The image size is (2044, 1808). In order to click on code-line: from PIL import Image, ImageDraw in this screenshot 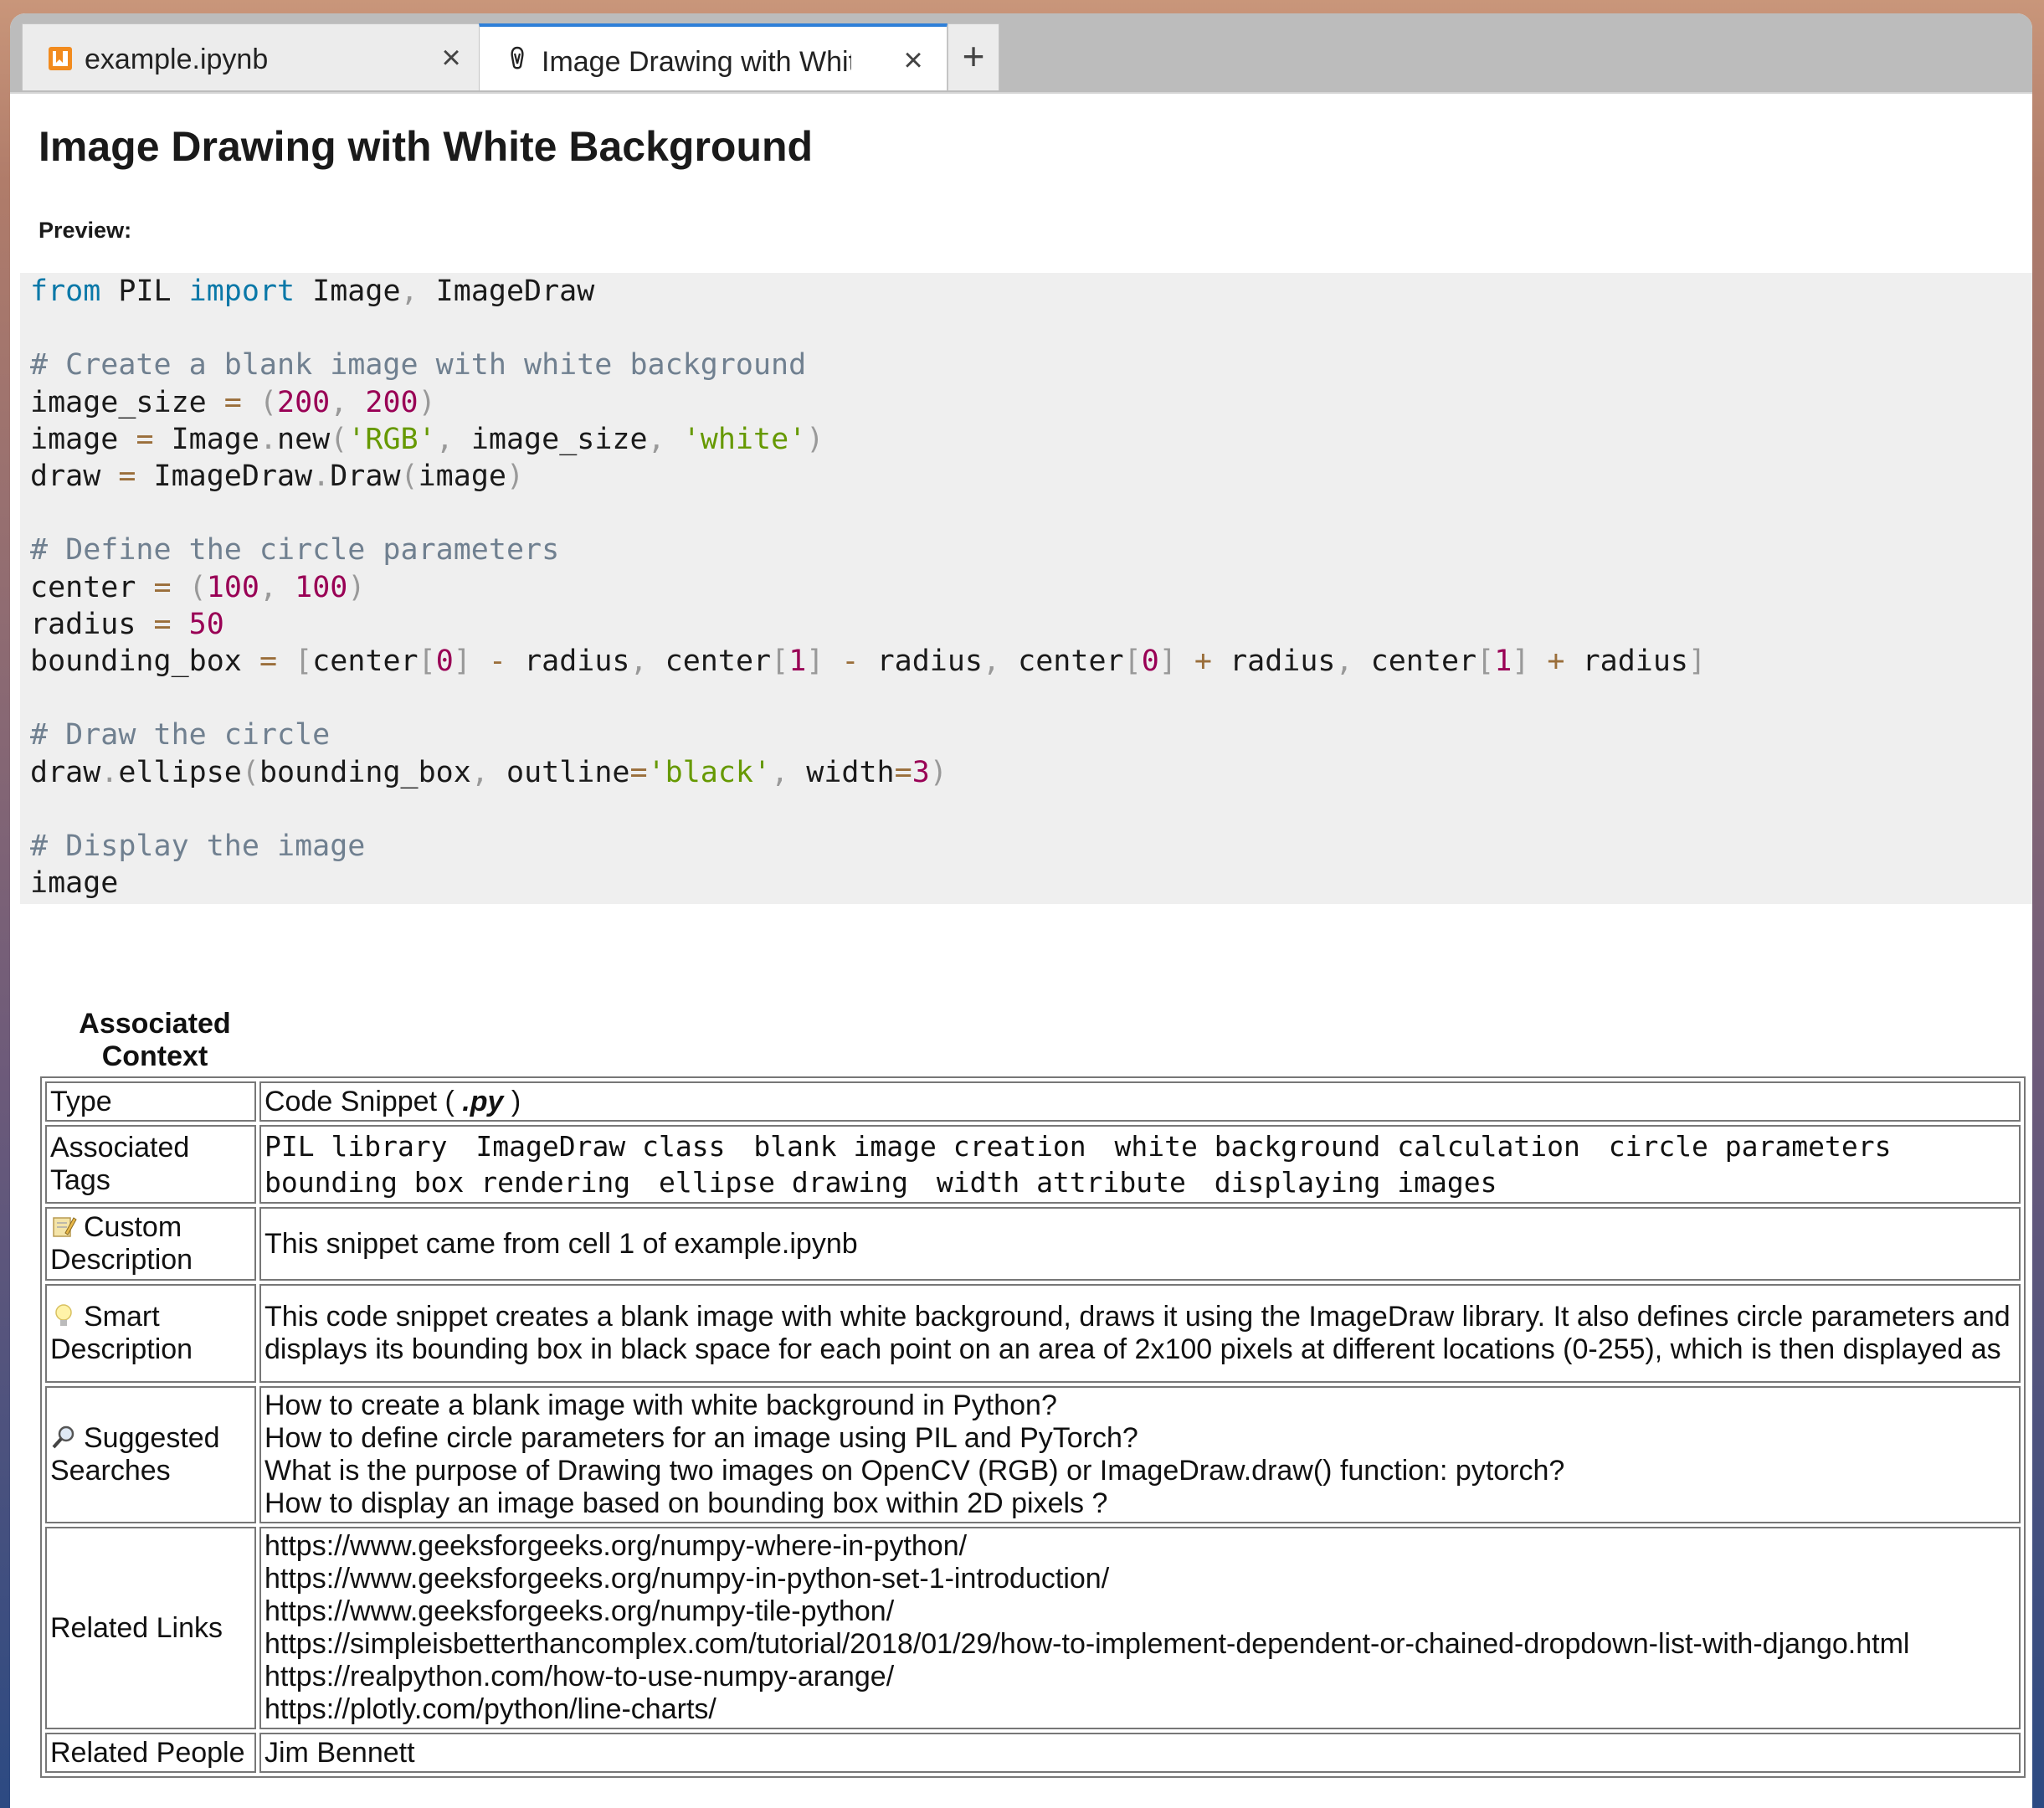, I will do `click(312, 291)`.